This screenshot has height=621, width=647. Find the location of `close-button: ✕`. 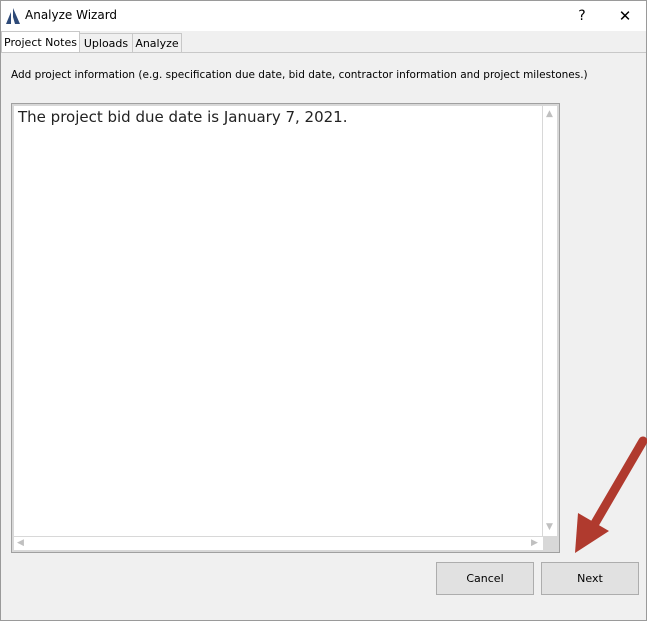

close-button: ✕ is located at coordinates (625, 16).